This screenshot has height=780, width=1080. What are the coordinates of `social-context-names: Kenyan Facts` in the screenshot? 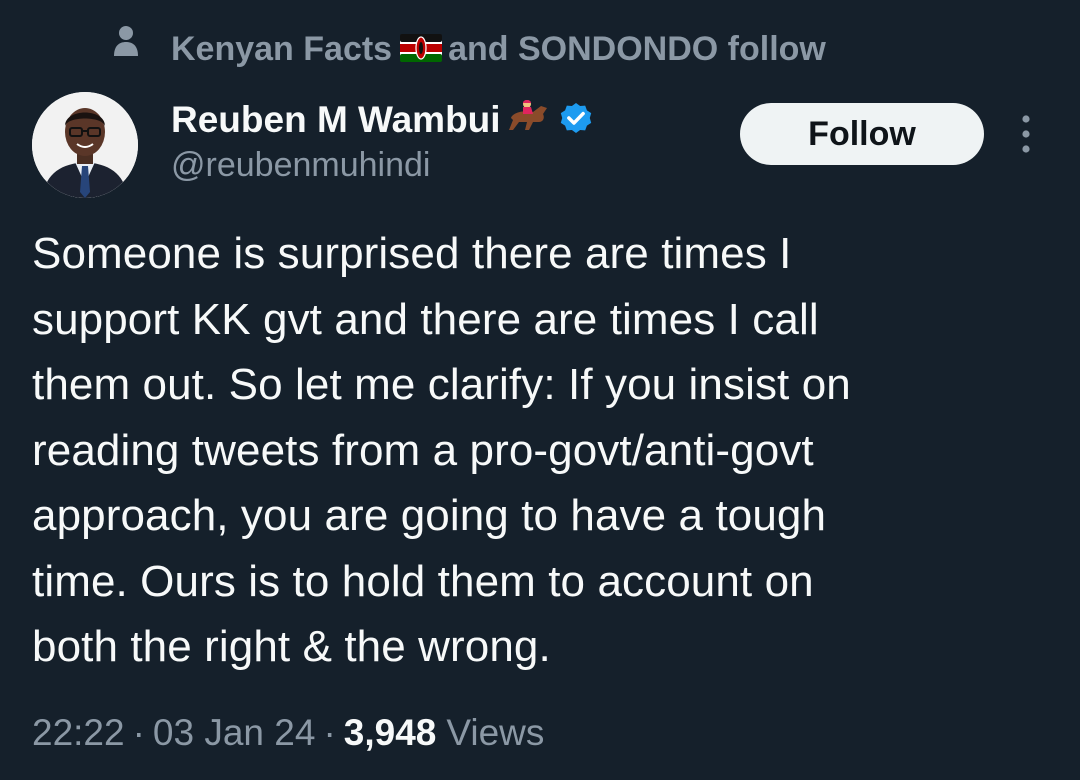 It's located at (282, 48).